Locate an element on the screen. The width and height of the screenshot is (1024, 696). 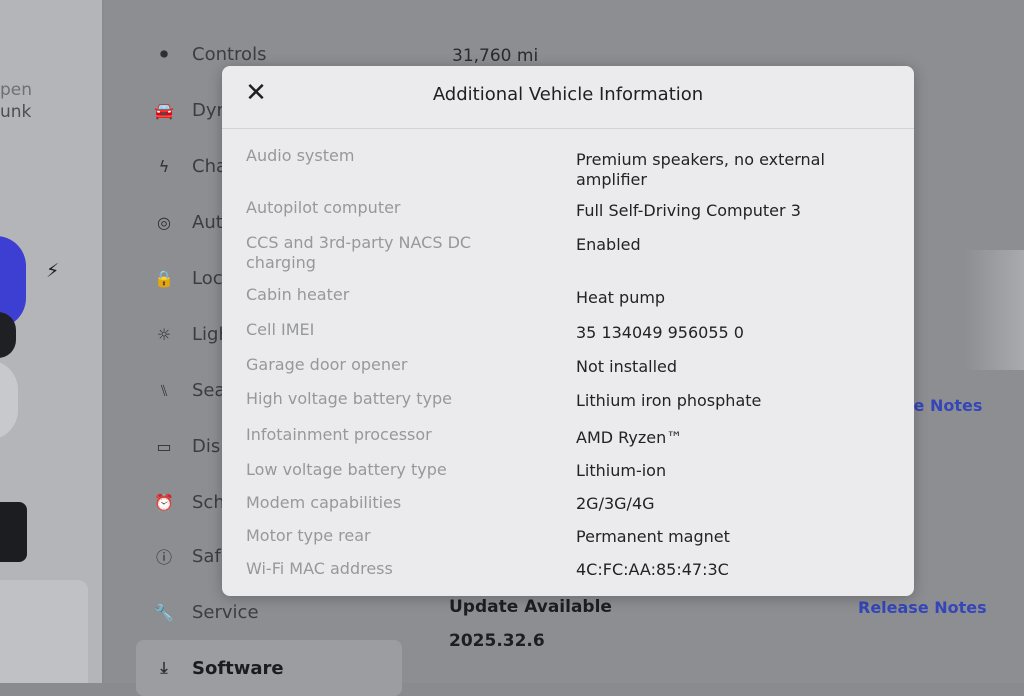
release-notes-link: Release Notes is located at coordinates (922, 607).